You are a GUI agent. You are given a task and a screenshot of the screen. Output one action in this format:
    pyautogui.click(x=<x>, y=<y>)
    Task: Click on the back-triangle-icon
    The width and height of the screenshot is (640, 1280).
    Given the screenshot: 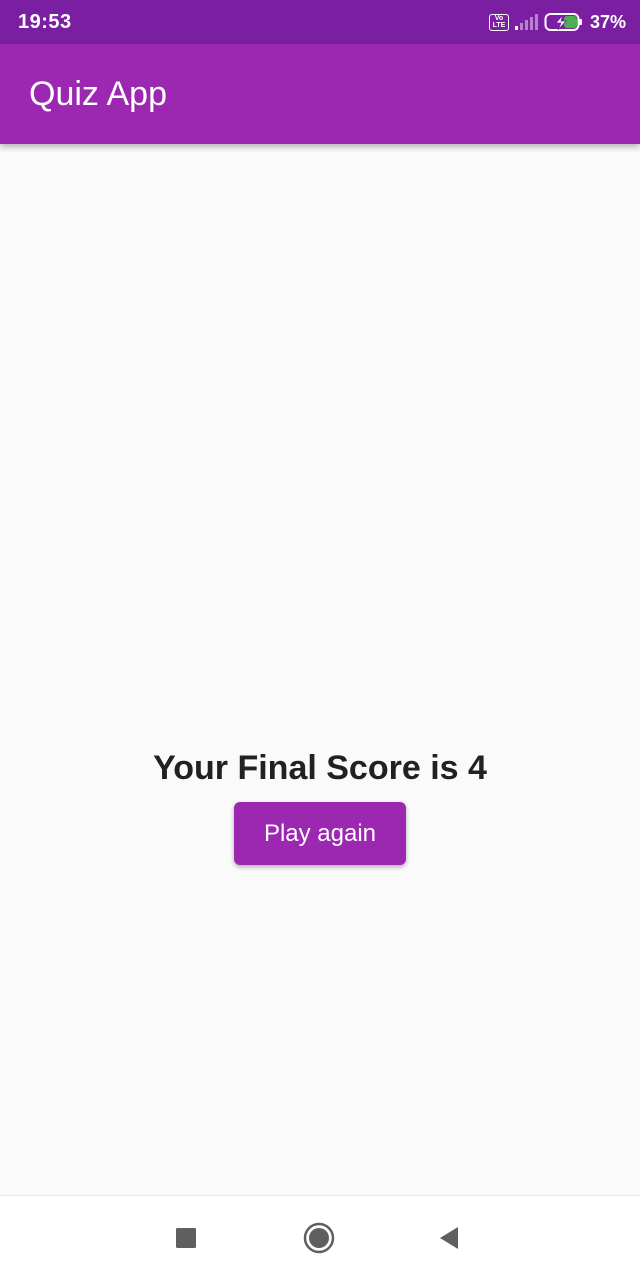 What is the action you would take?
    pyautogui.click(x=449, y=1238)
    